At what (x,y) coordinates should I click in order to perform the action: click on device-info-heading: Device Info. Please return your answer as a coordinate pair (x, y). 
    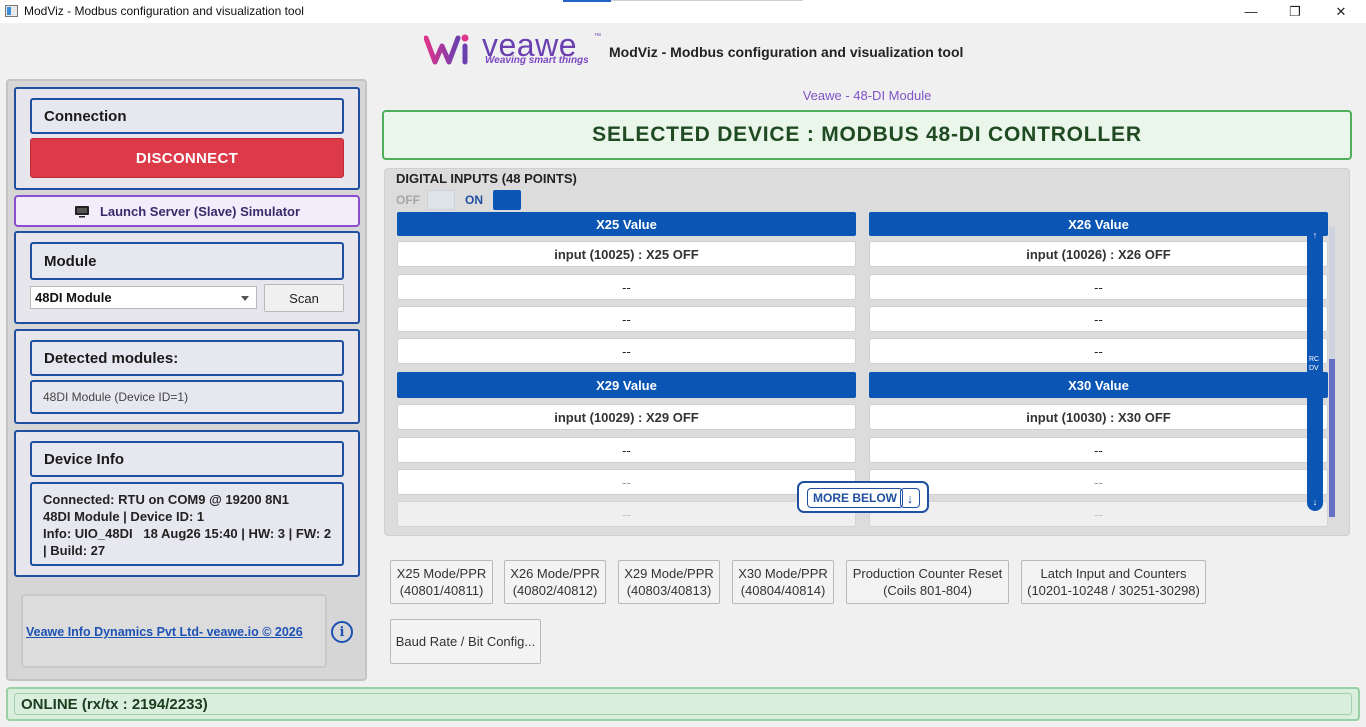
    Looking at the image, I should click on (187, 459).